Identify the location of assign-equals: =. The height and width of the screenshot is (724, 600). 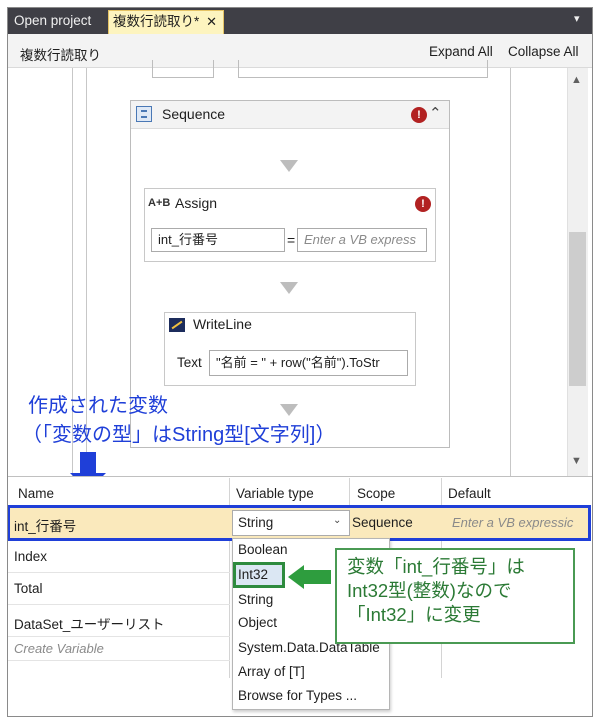
(291, 240).